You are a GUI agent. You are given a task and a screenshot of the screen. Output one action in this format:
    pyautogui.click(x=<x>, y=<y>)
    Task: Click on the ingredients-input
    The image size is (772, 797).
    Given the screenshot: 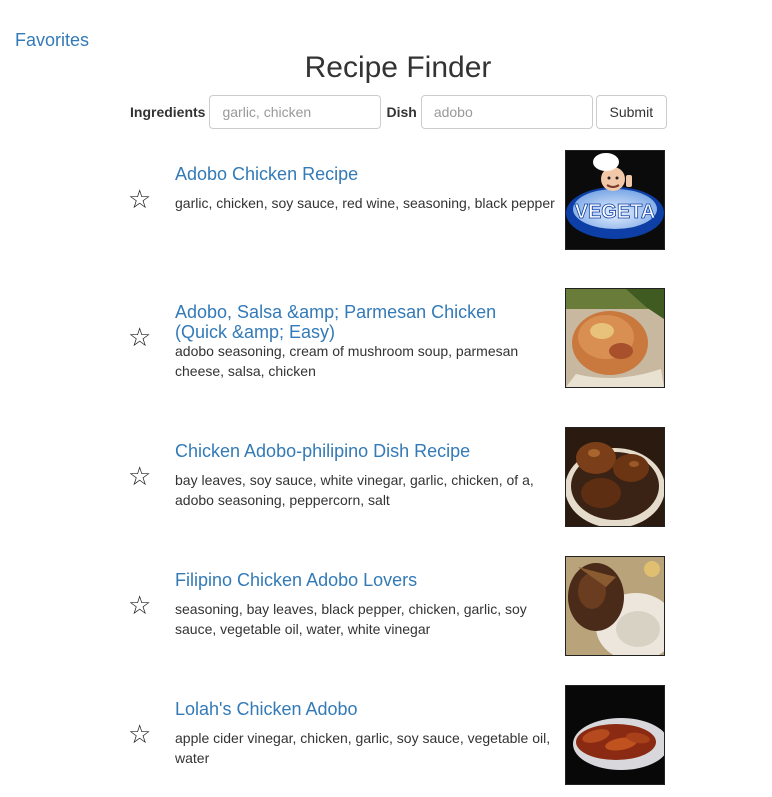 What is the action you would take?
    pyautogui.click(x=295, y=112)
    